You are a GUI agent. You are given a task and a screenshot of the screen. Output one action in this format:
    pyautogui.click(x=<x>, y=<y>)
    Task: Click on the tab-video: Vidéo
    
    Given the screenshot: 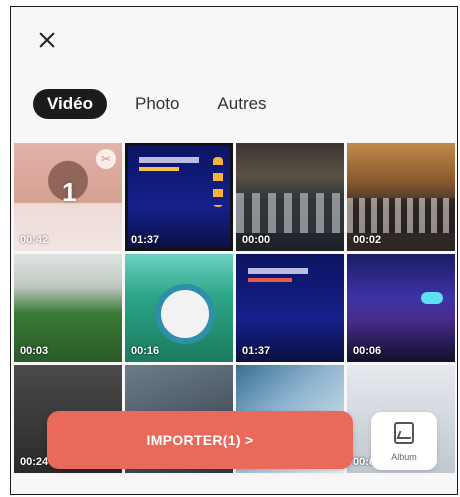 What is the action you would take?
    pyautogui.click(x=70, y=104)
    